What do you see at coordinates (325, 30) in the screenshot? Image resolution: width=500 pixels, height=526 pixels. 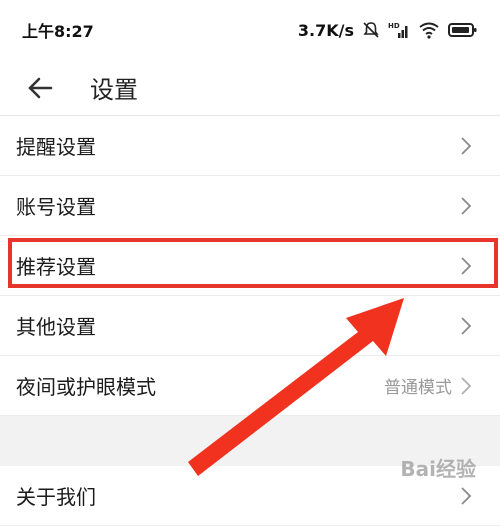 I see `network-speed: 3.7K/s` at bounding box center [325, 30].